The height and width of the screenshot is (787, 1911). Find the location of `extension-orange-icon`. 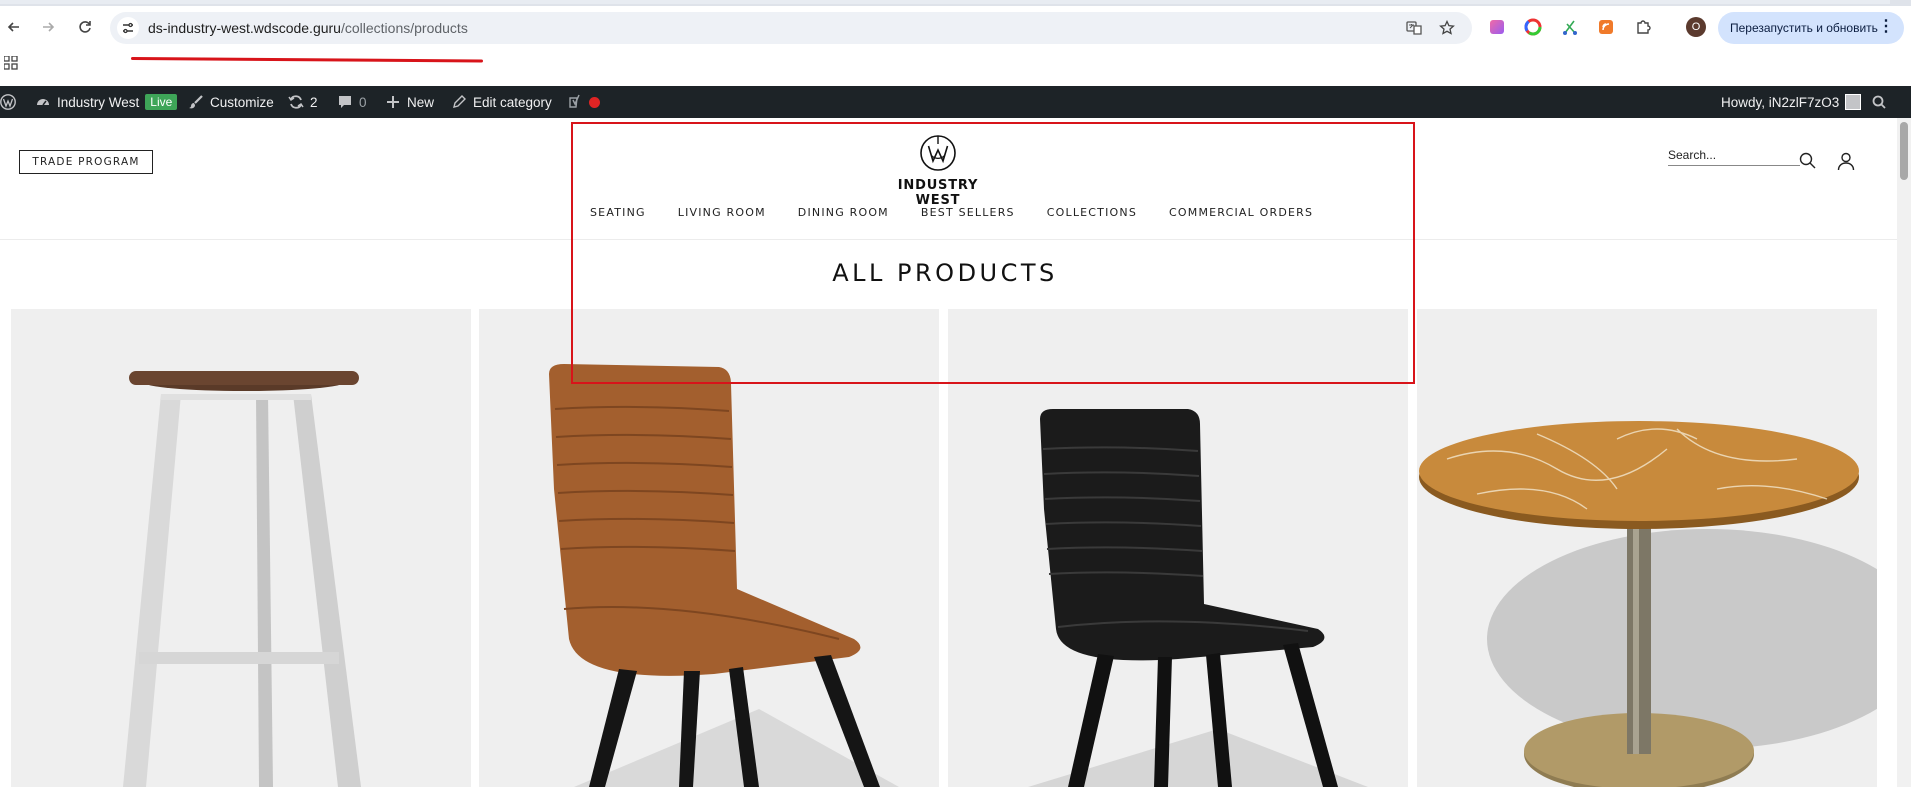

extension-orange-icon is located at coordinates (1606, 27).